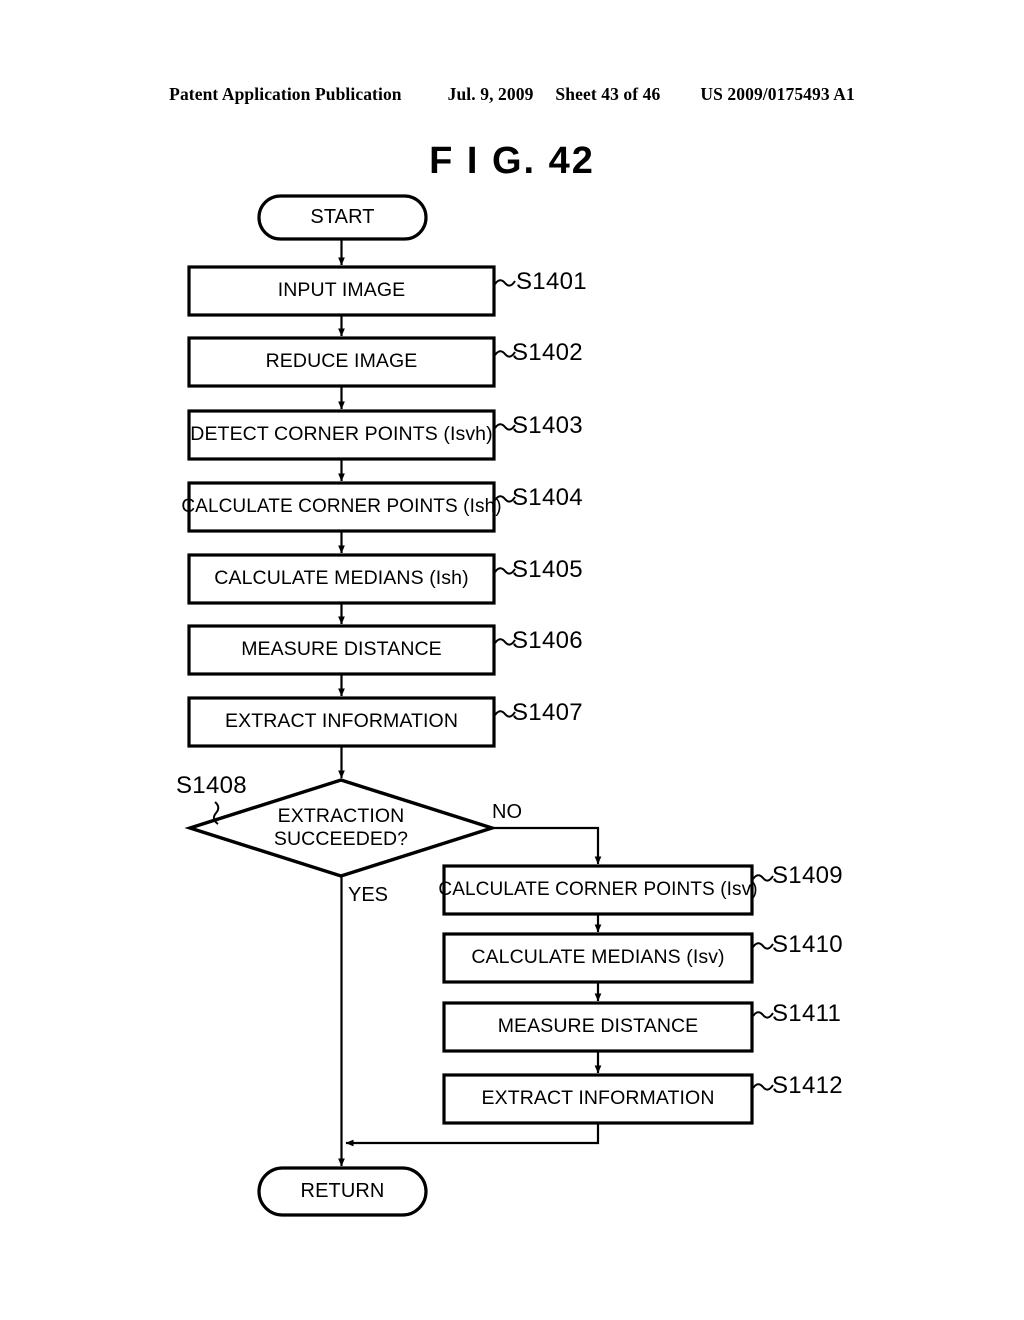 The height and width of the screenshot is (1320, 1024). What do you see at coordinates (368, 895) in the screenshot?
I see `decision-branch-yes-label: YES` at bounding box center [368, 895].